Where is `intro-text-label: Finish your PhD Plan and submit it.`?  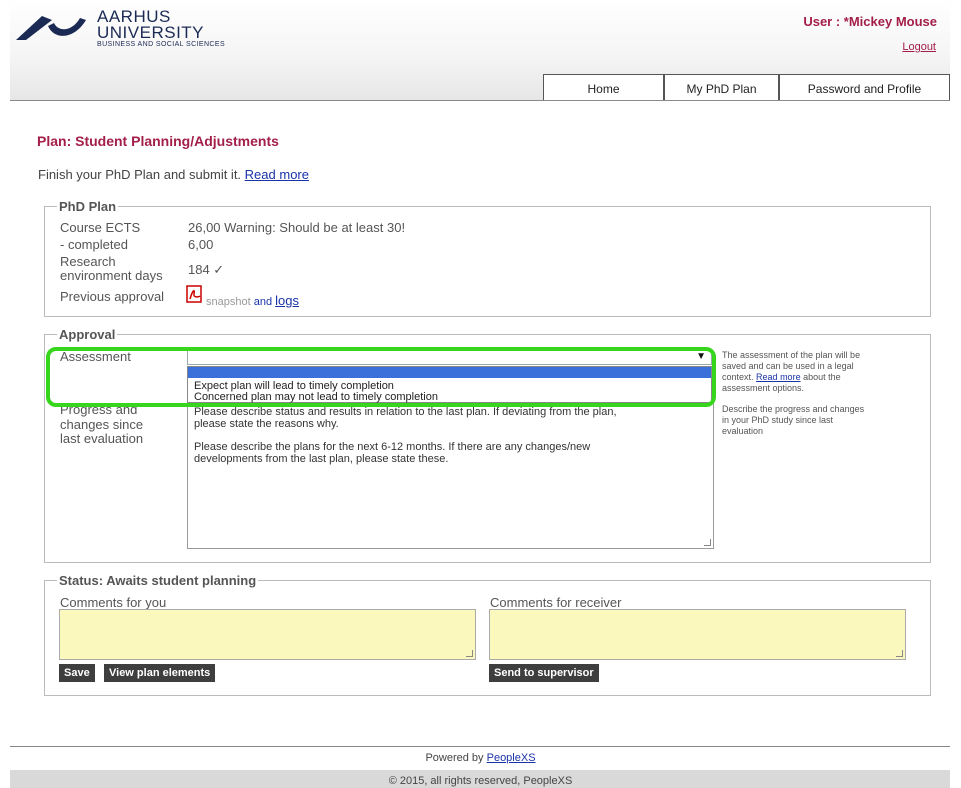 intro-text-label: Finish your PhD Plan and submit it. is located at coordinates (140, 174).